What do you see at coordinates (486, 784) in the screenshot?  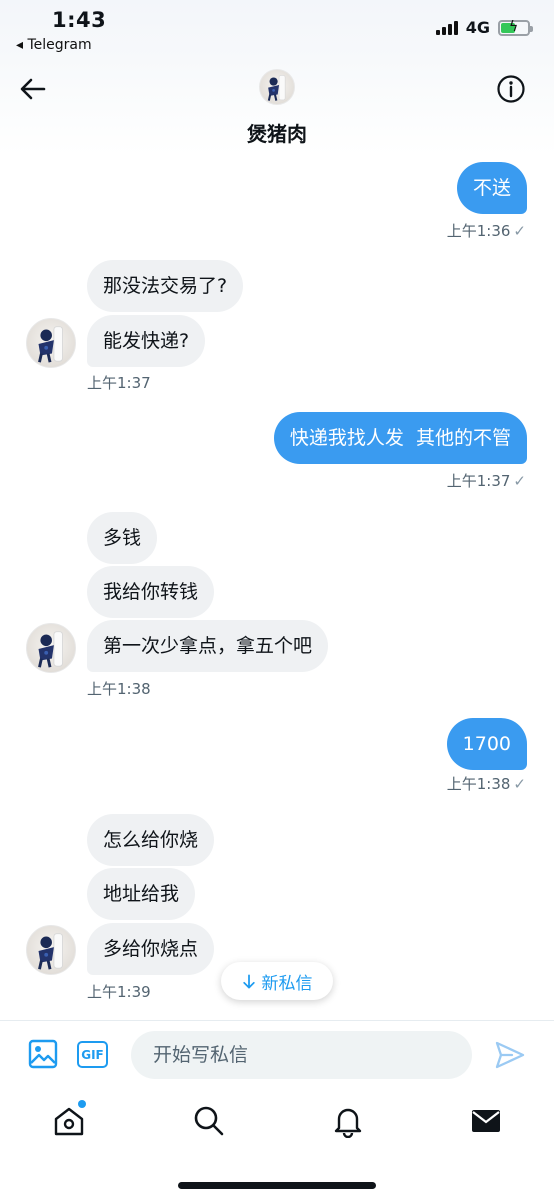 I see `message-timestamp: 上午1:38 ✓` at bounding box center [486, 784].